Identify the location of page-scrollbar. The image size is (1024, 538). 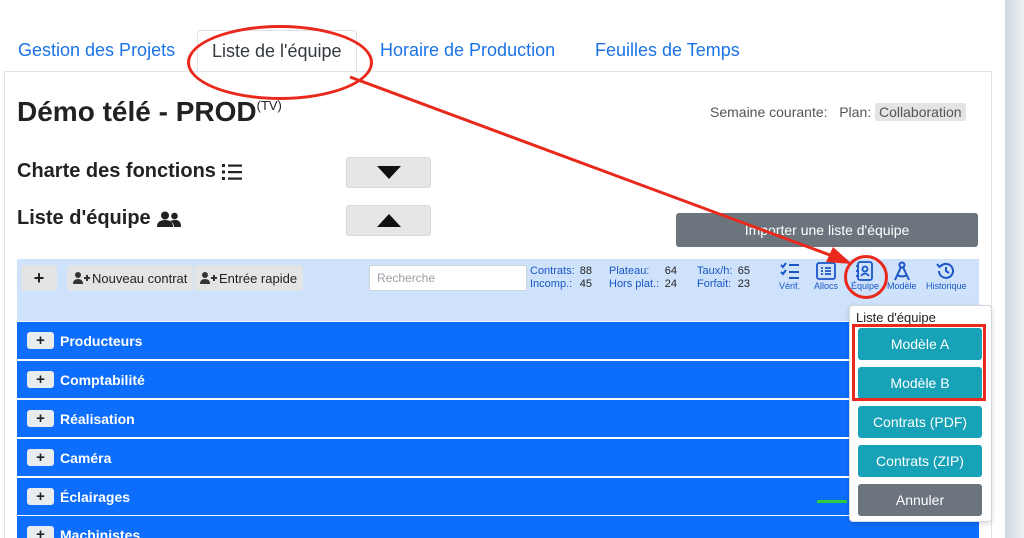
(1014, 269).